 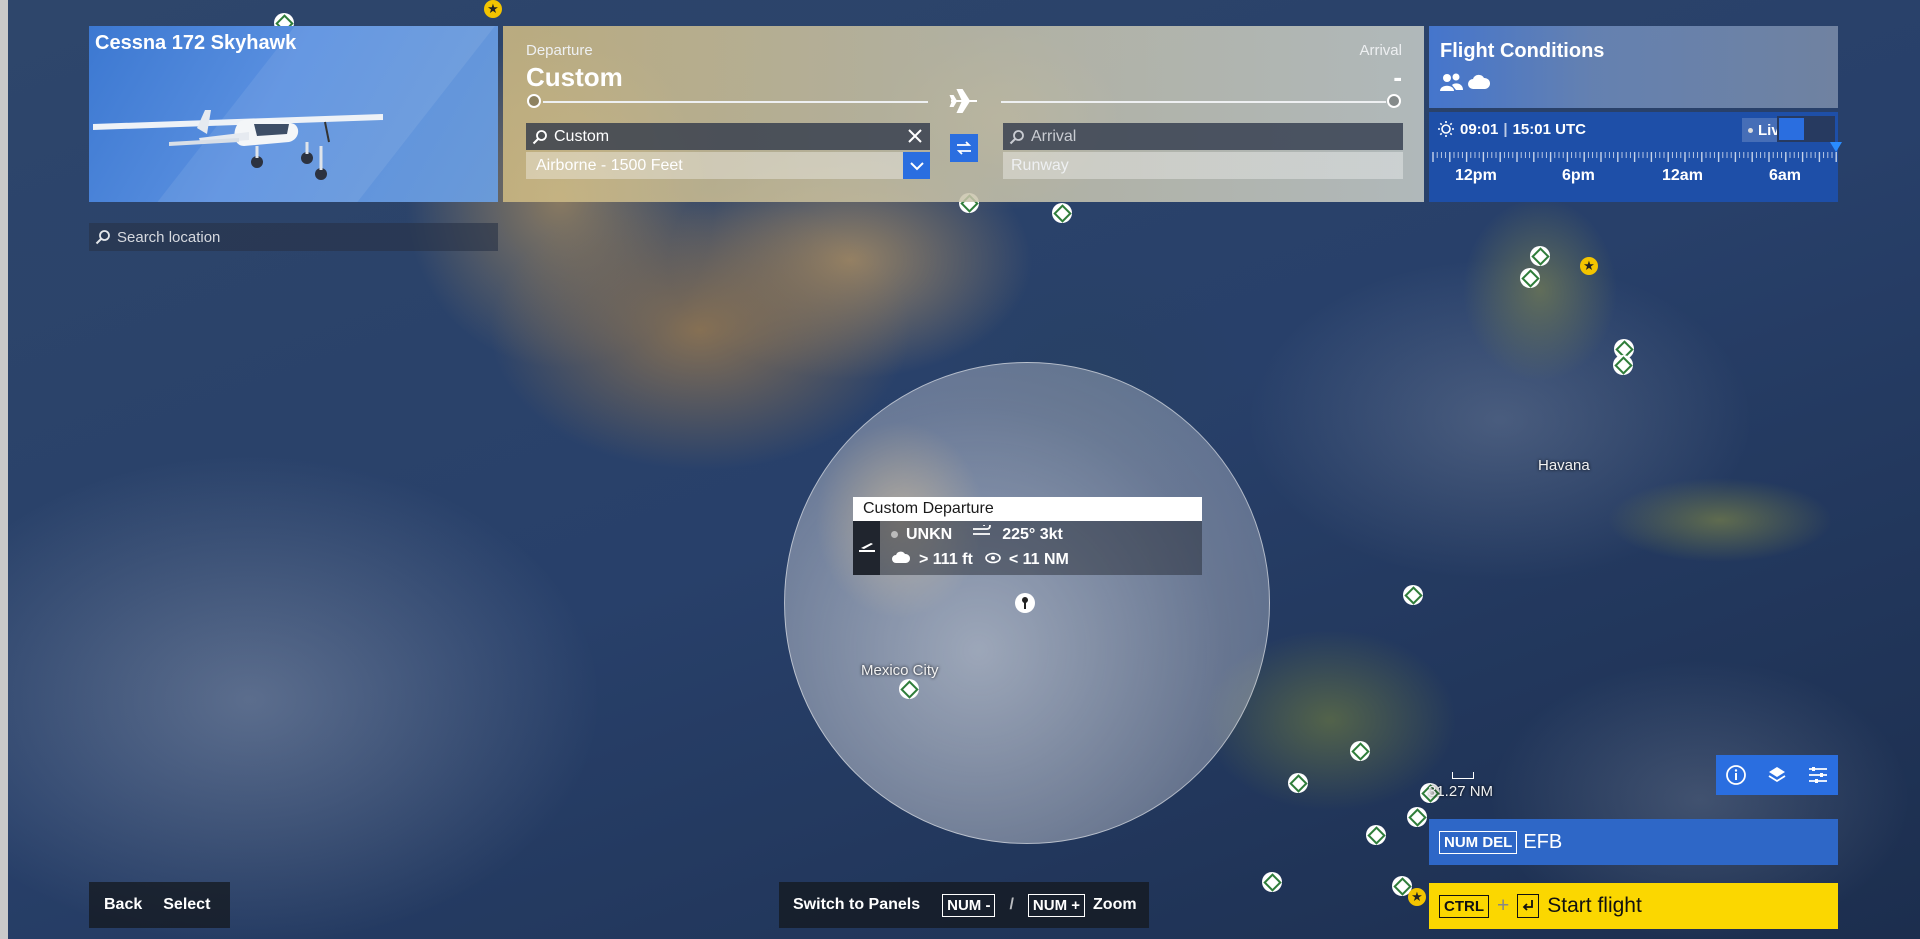 I want to click on time-tick-label: 6pm, so click(x=1578, y=175).